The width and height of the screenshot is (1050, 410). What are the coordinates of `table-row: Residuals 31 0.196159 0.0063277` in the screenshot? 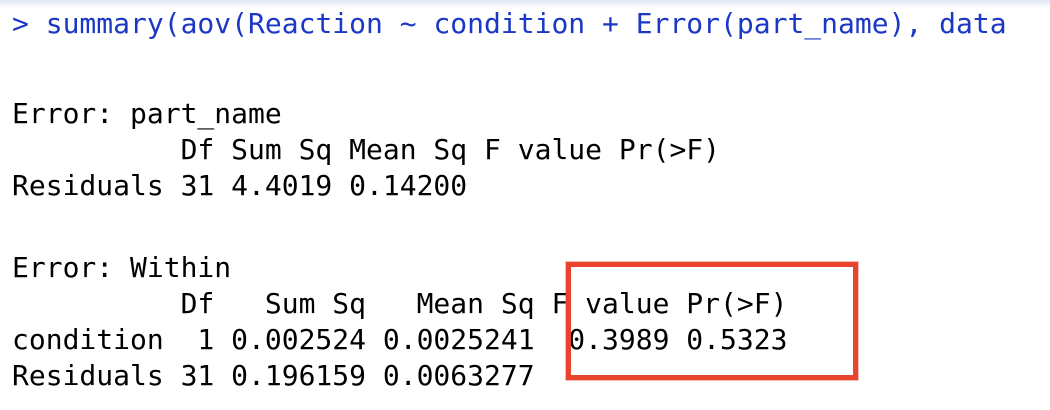 It's located at (273, 375).